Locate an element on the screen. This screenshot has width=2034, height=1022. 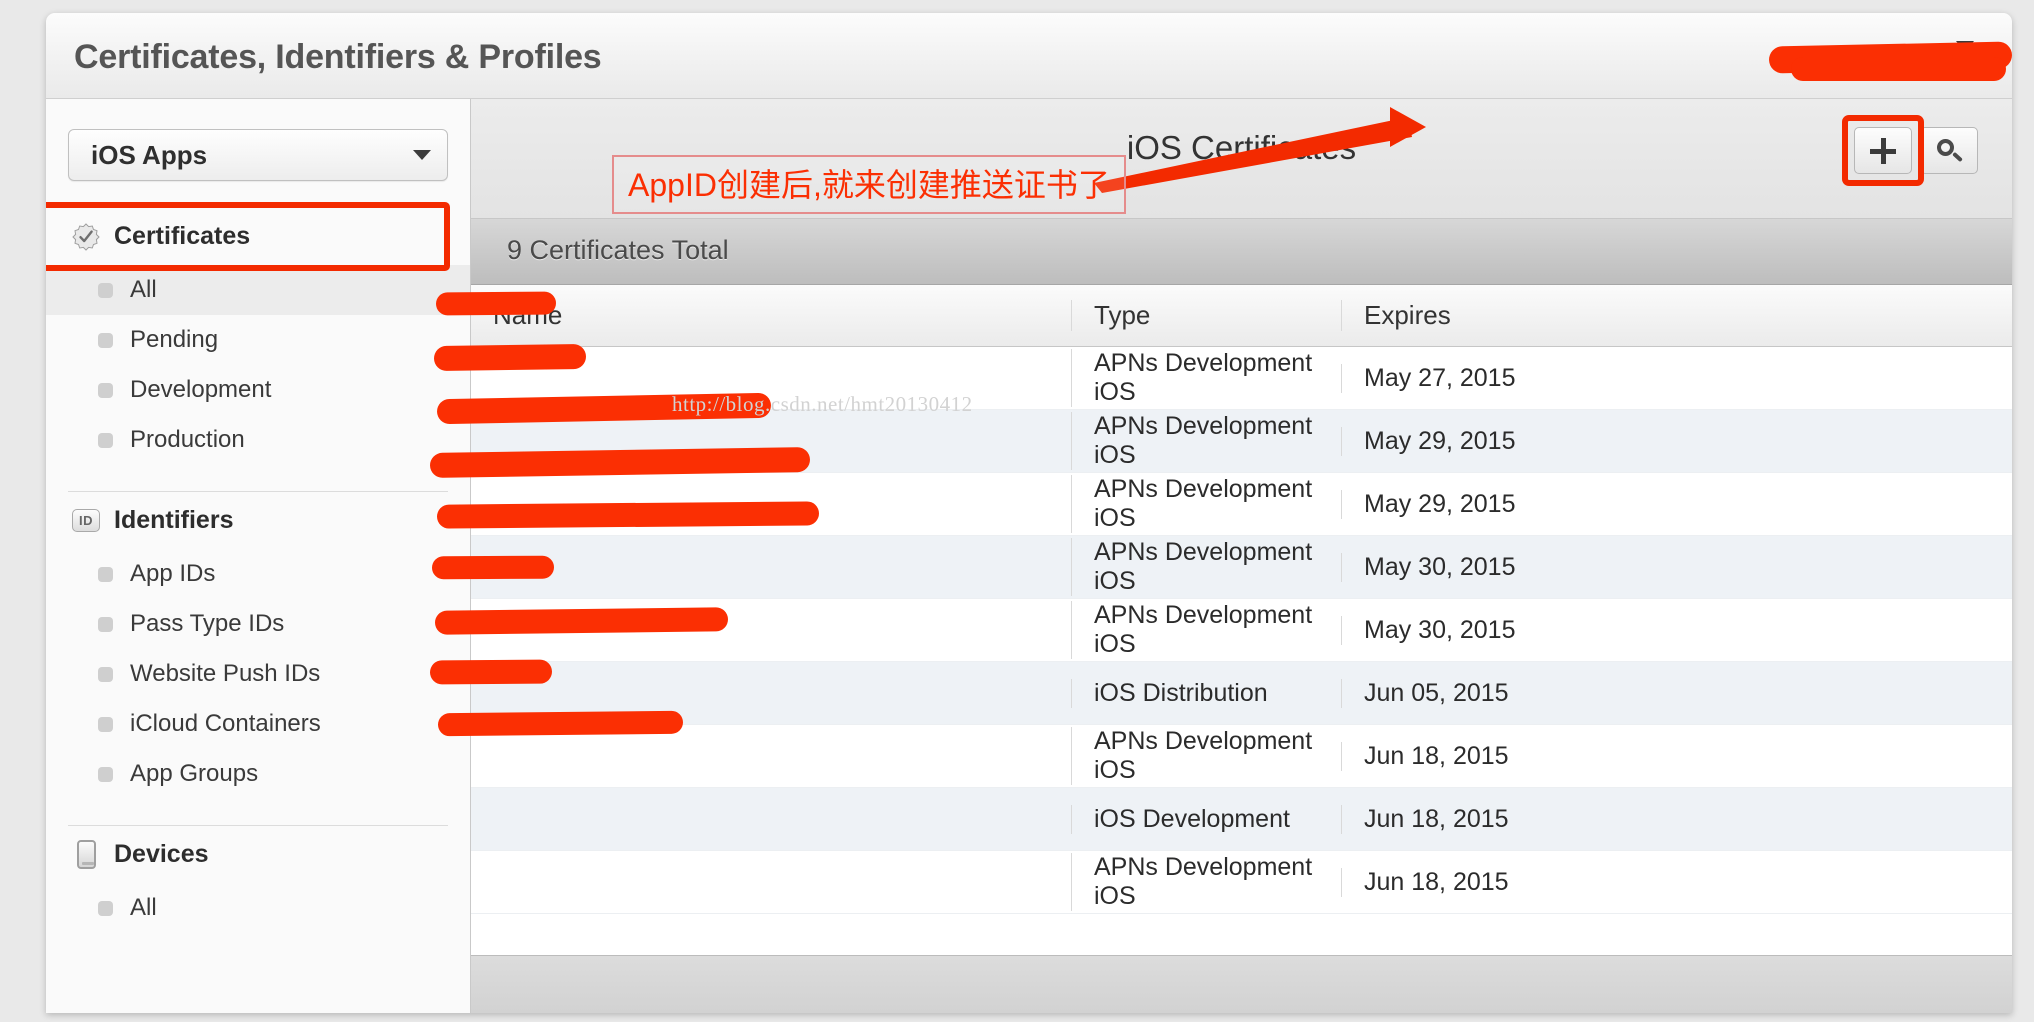
app-type-dropdown: iOS Apps is located at coordinates (258, 155).